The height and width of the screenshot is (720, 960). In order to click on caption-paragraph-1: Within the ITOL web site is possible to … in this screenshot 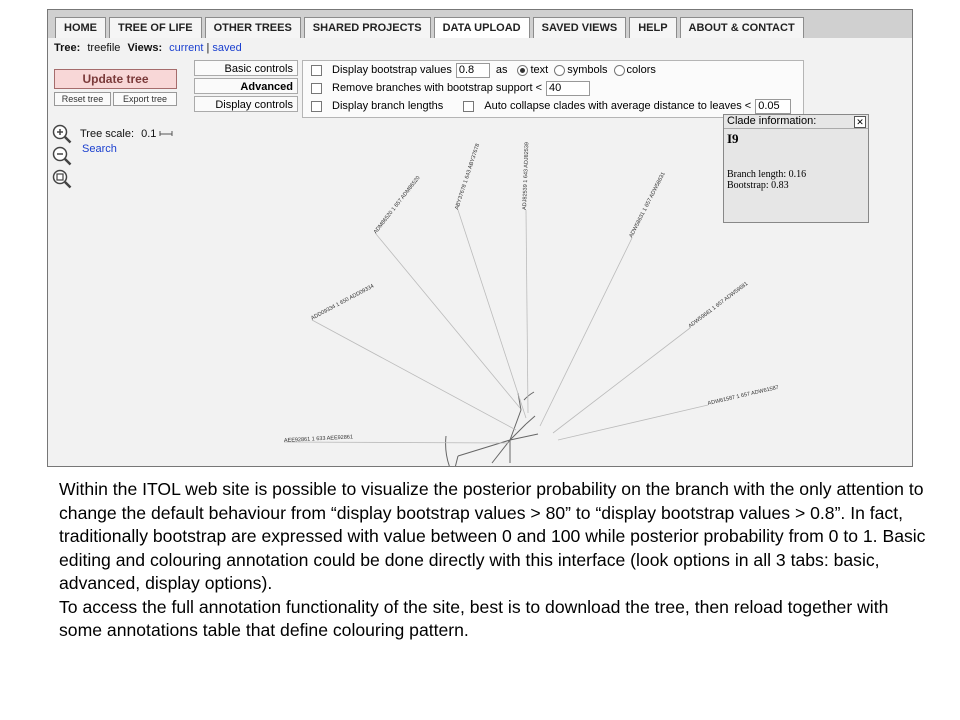, I will do `click(492, 536)`.